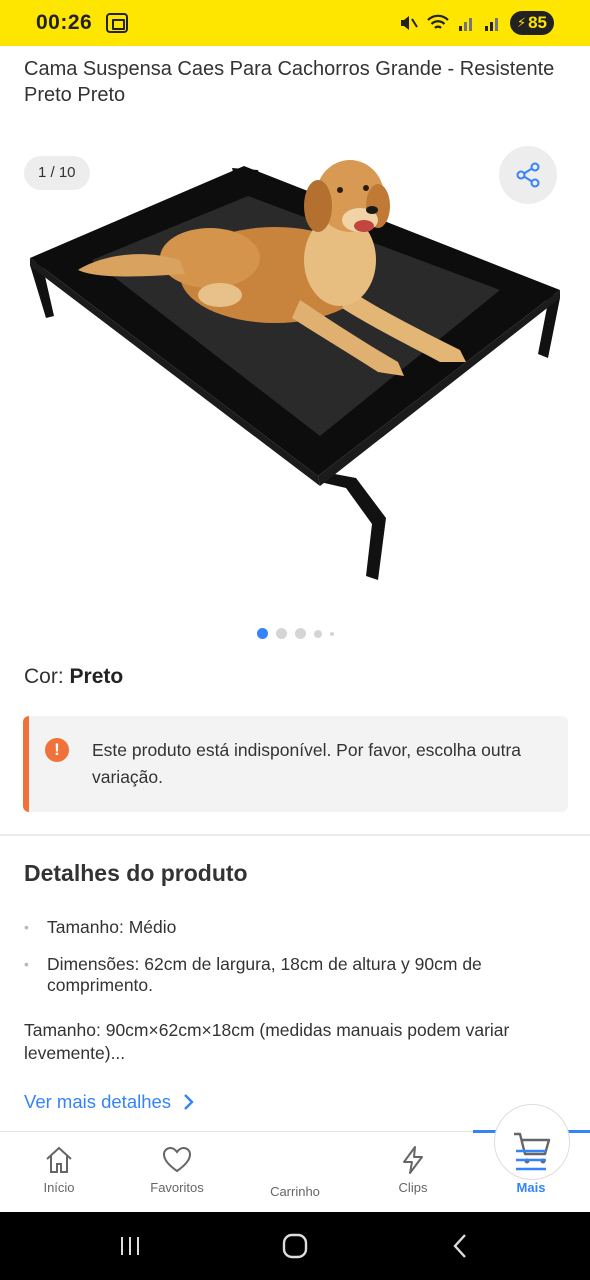 The image size is (590, 1280). Describe the element at coordinates (57, 173) in the screenshot. I see `image-counter: 1 / 10` at that location.